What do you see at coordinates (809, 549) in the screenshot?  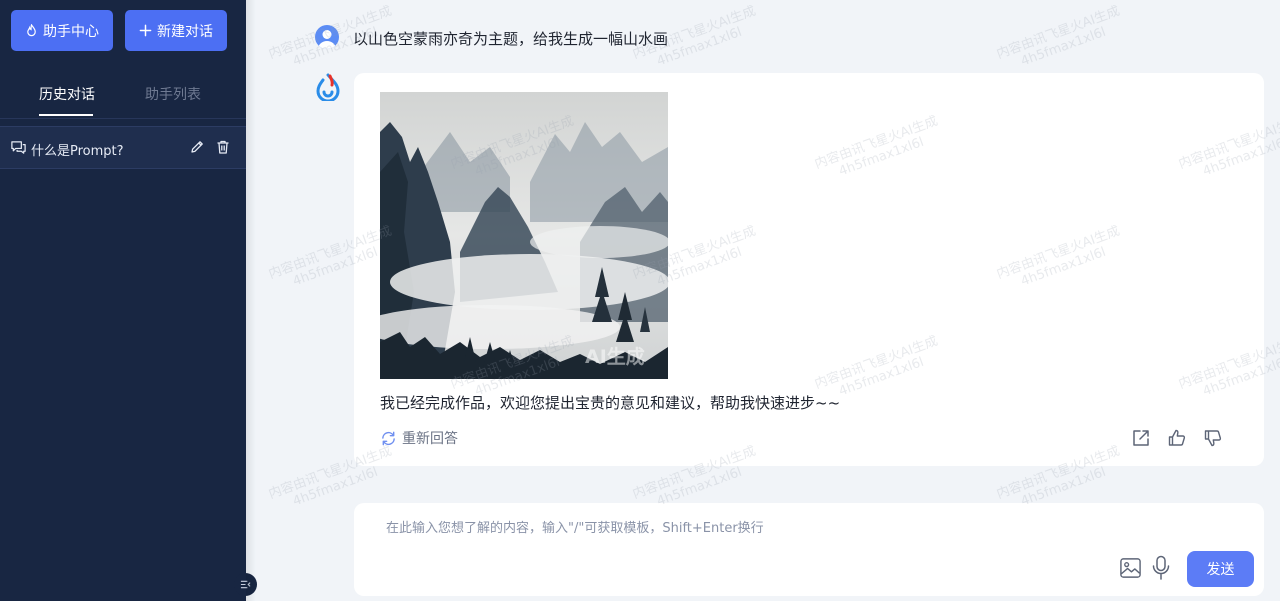 I see `chat-input-box: 在此输入您想了解的内容，输入"/"可获取模板，Shift+Enter换行` at bounding box center [809, 549].